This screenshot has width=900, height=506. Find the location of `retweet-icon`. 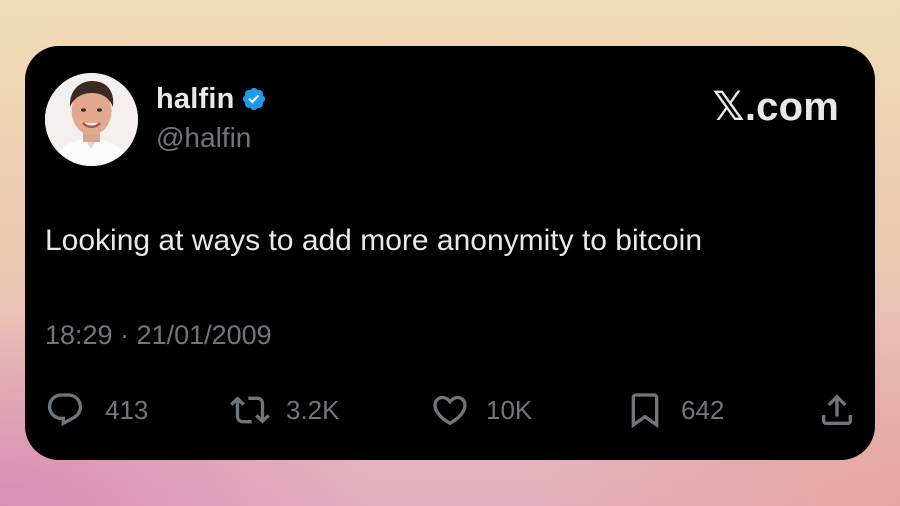

retweet-icon is located at coordinates (250, 410).